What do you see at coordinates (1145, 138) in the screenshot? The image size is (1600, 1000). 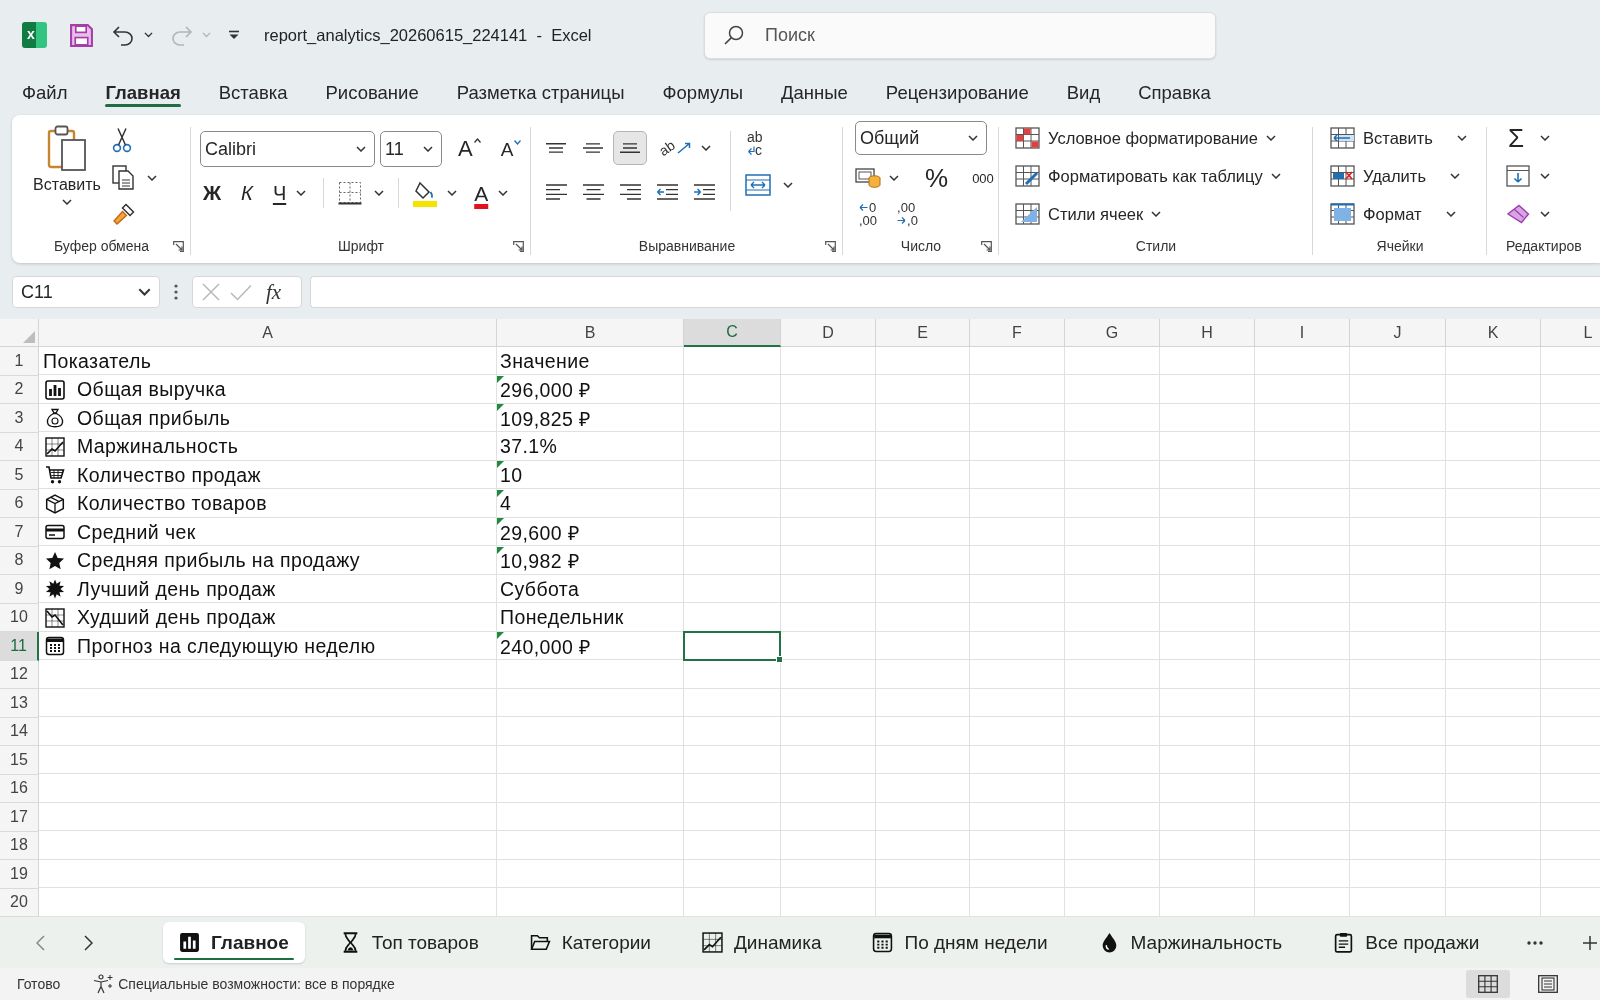 I see `styles-command-button: Условное форматирование` at bounding box center [1145, 138].